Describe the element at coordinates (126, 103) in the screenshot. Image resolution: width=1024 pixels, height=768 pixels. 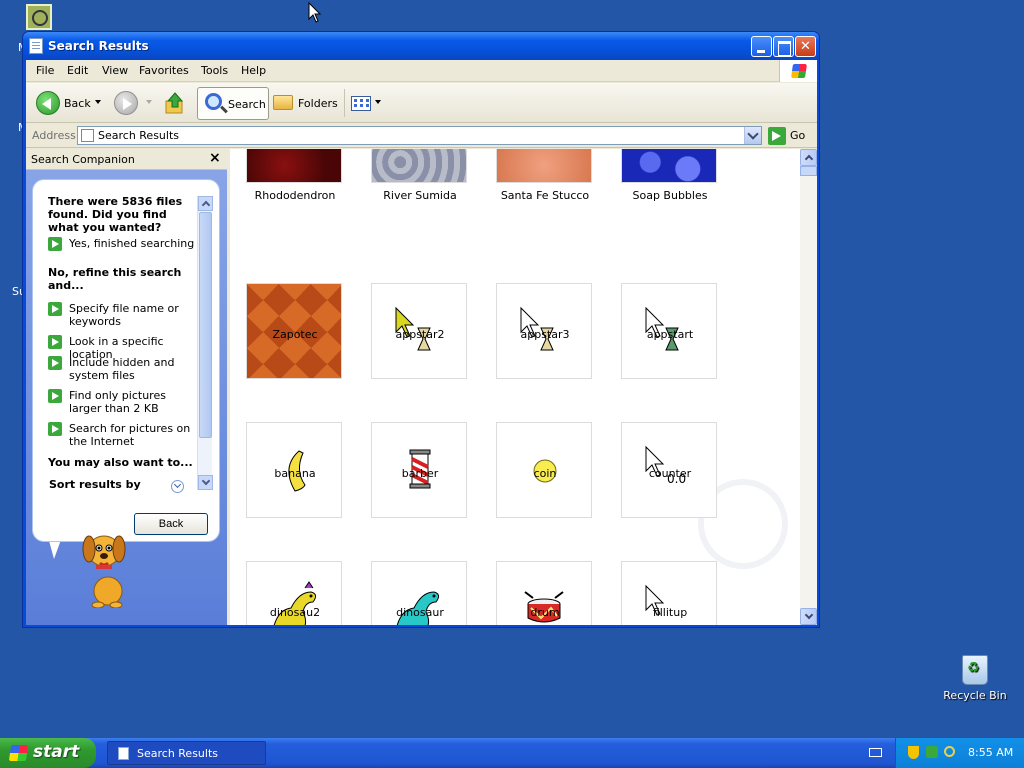
I see `forward-arrow-icon` at that location.